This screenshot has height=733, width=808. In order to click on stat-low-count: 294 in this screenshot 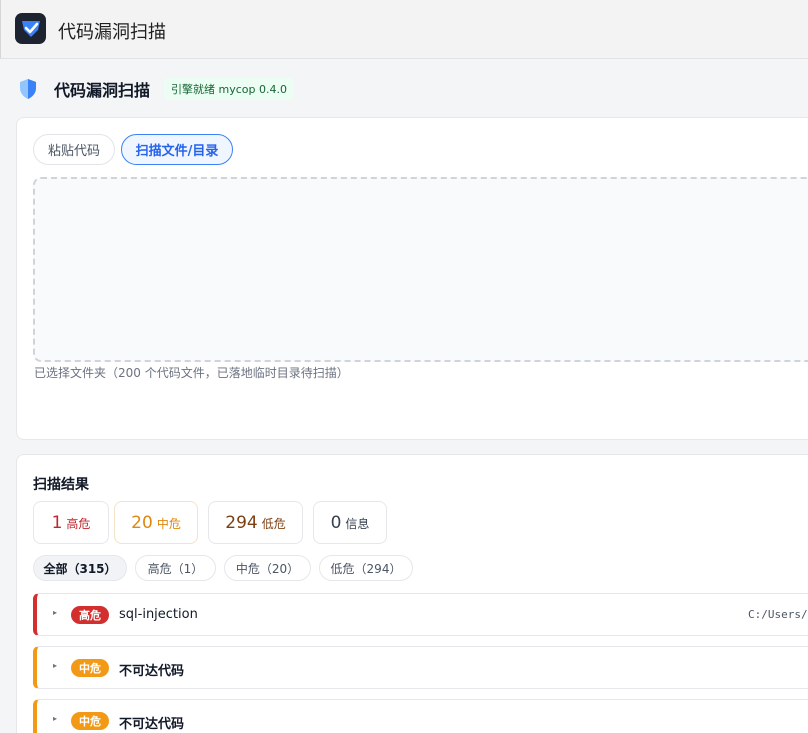, I will do `click(241, 523)`.